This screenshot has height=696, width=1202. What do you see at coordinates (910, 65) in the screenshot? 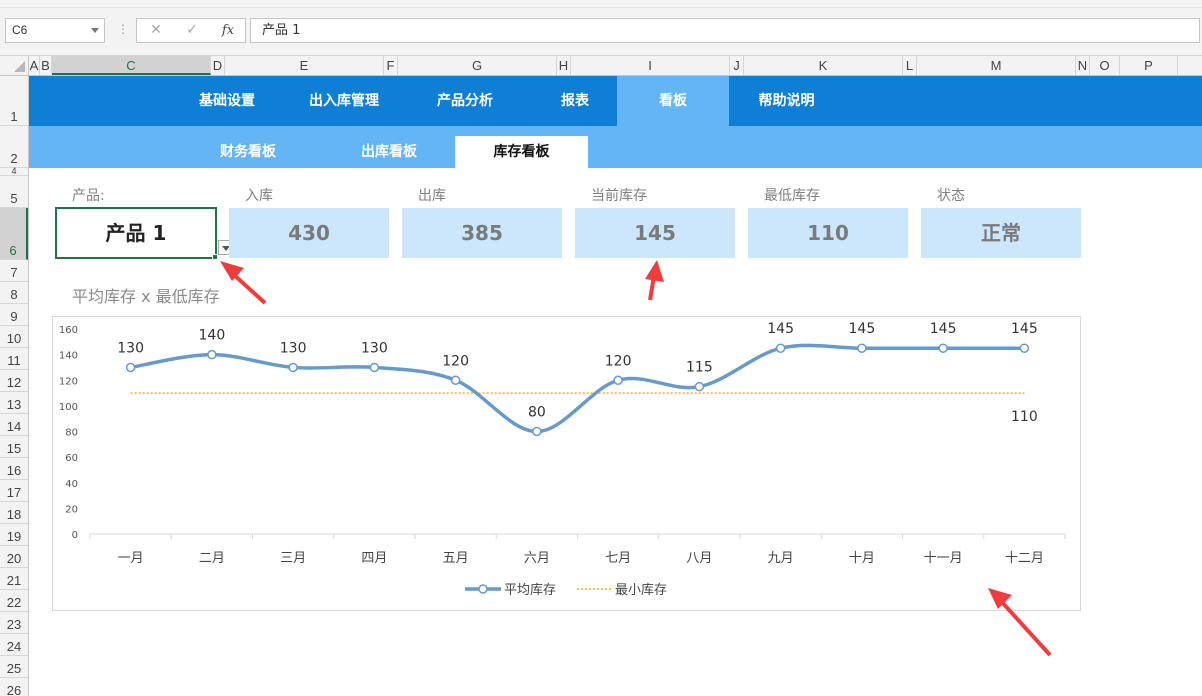
I see `column-header-l: L` at bounding box center [910, 65].